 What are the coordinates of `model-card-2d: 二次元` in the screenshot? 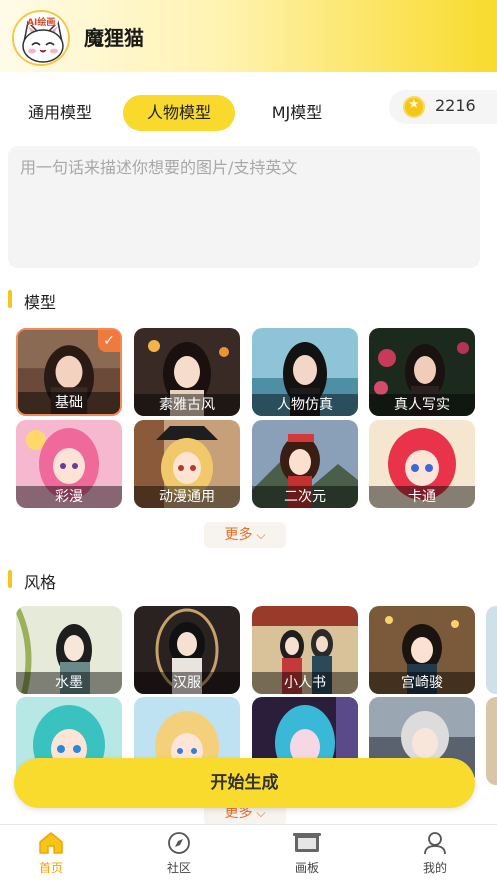 It's located at (305, 464).